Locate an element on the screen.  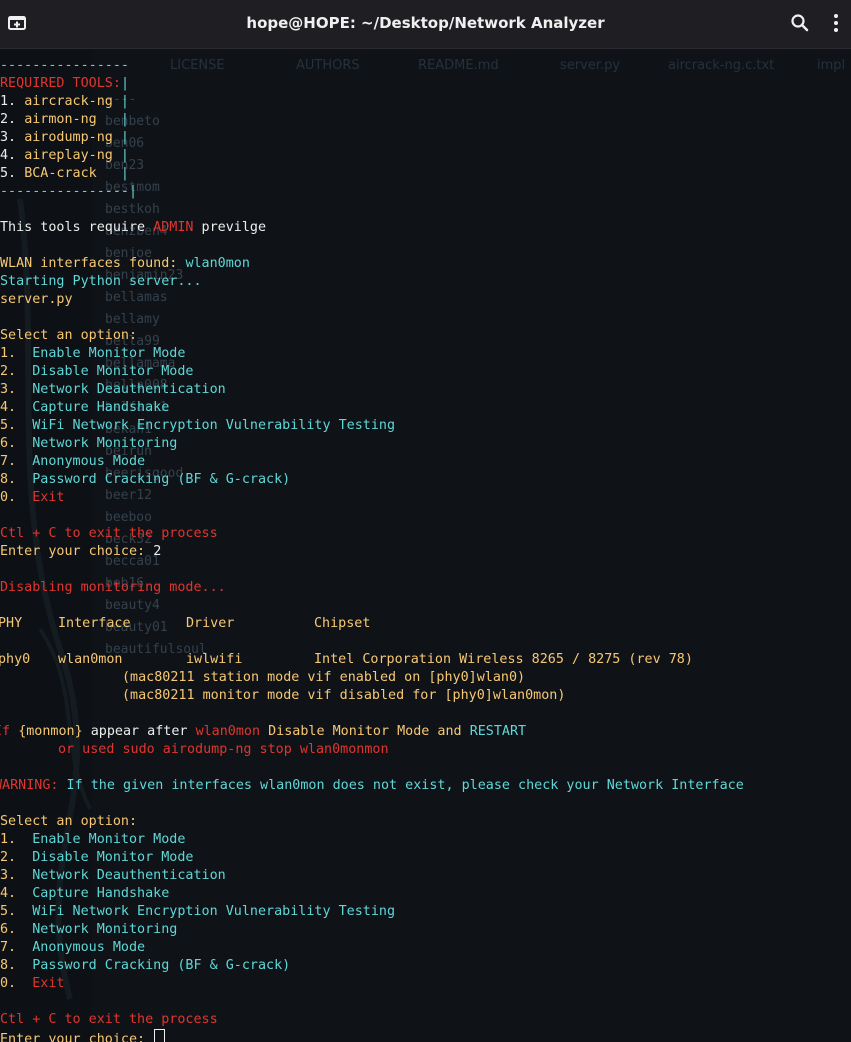
tools-pipe: | is located at coordinates (124, 83).